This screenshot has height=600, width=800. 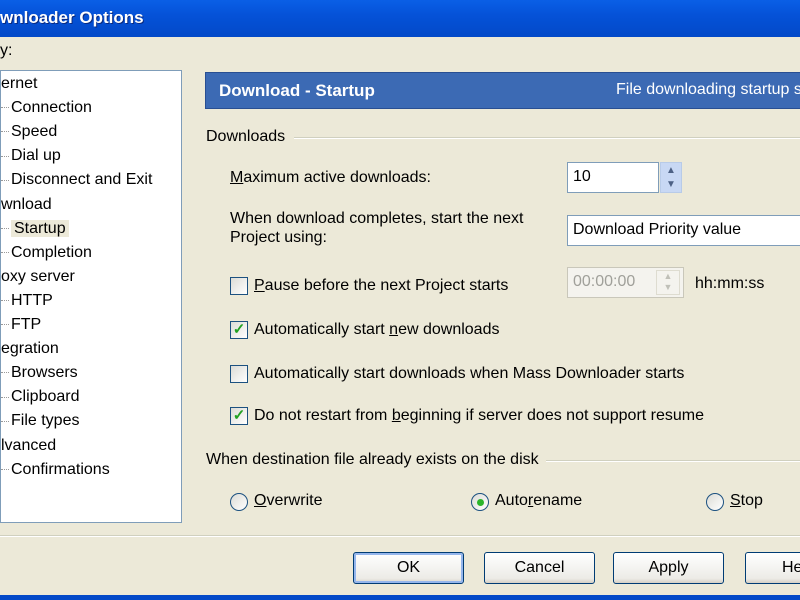 I want to click on max-active-label: Maximum active downloads:, so click(x=330, y=177).